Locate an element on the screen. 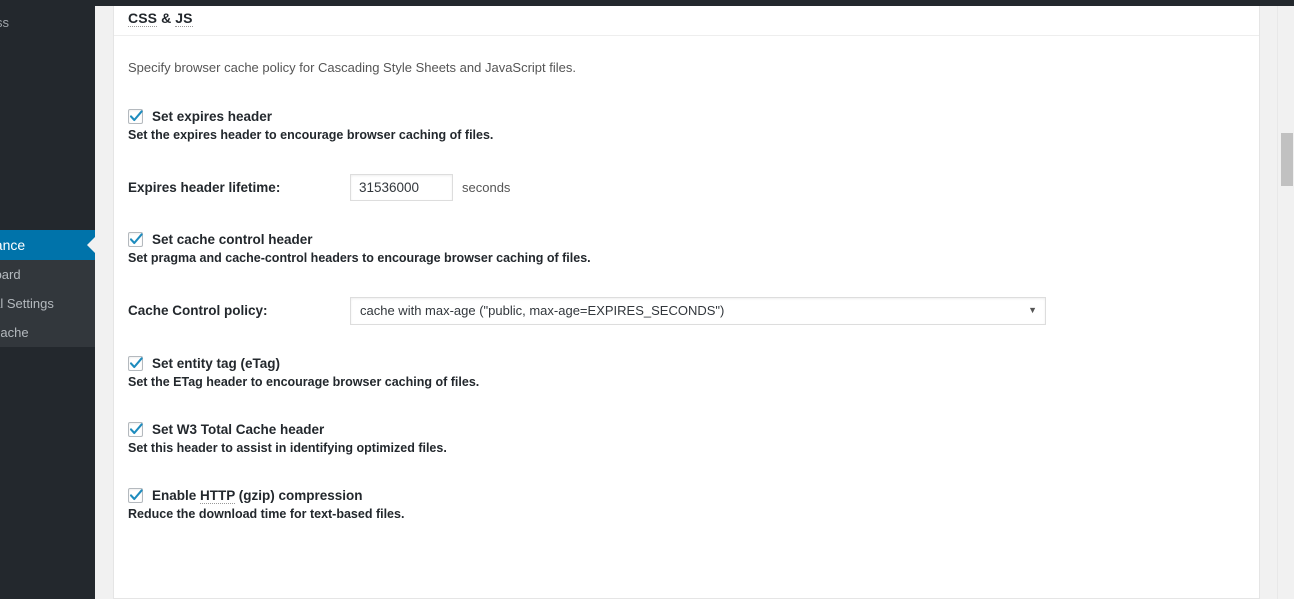 The width and height of the screenshot is (1294, 599). set-entity-tag-label: Set entity tag (eTag) is located at coordinates (216, 363).